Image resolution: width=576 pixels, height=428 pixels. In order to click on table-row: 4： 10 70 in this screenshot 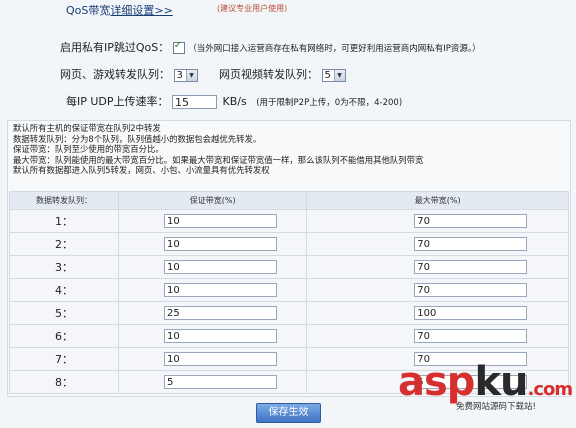, I will do `click(289, 290)`.